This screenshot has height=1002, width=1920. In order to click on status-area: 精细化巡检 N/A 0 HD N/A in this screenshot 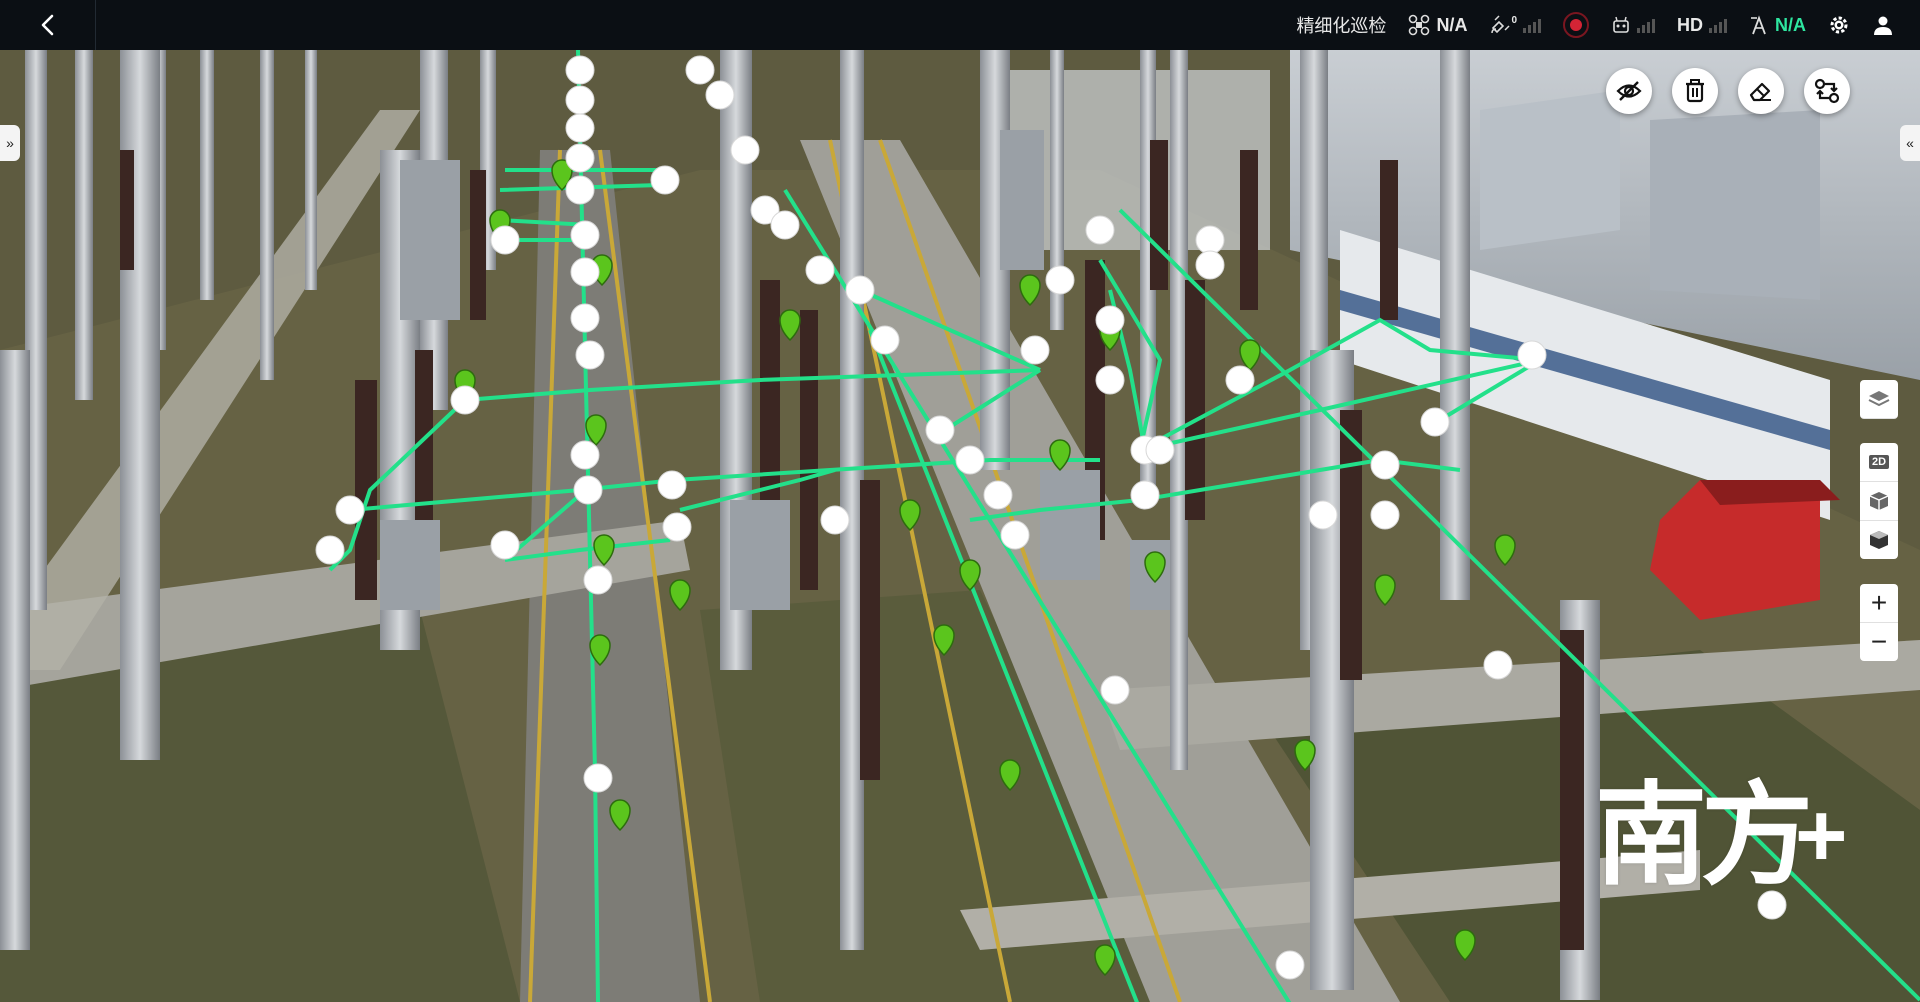, I will do `click(1608, 25)`.